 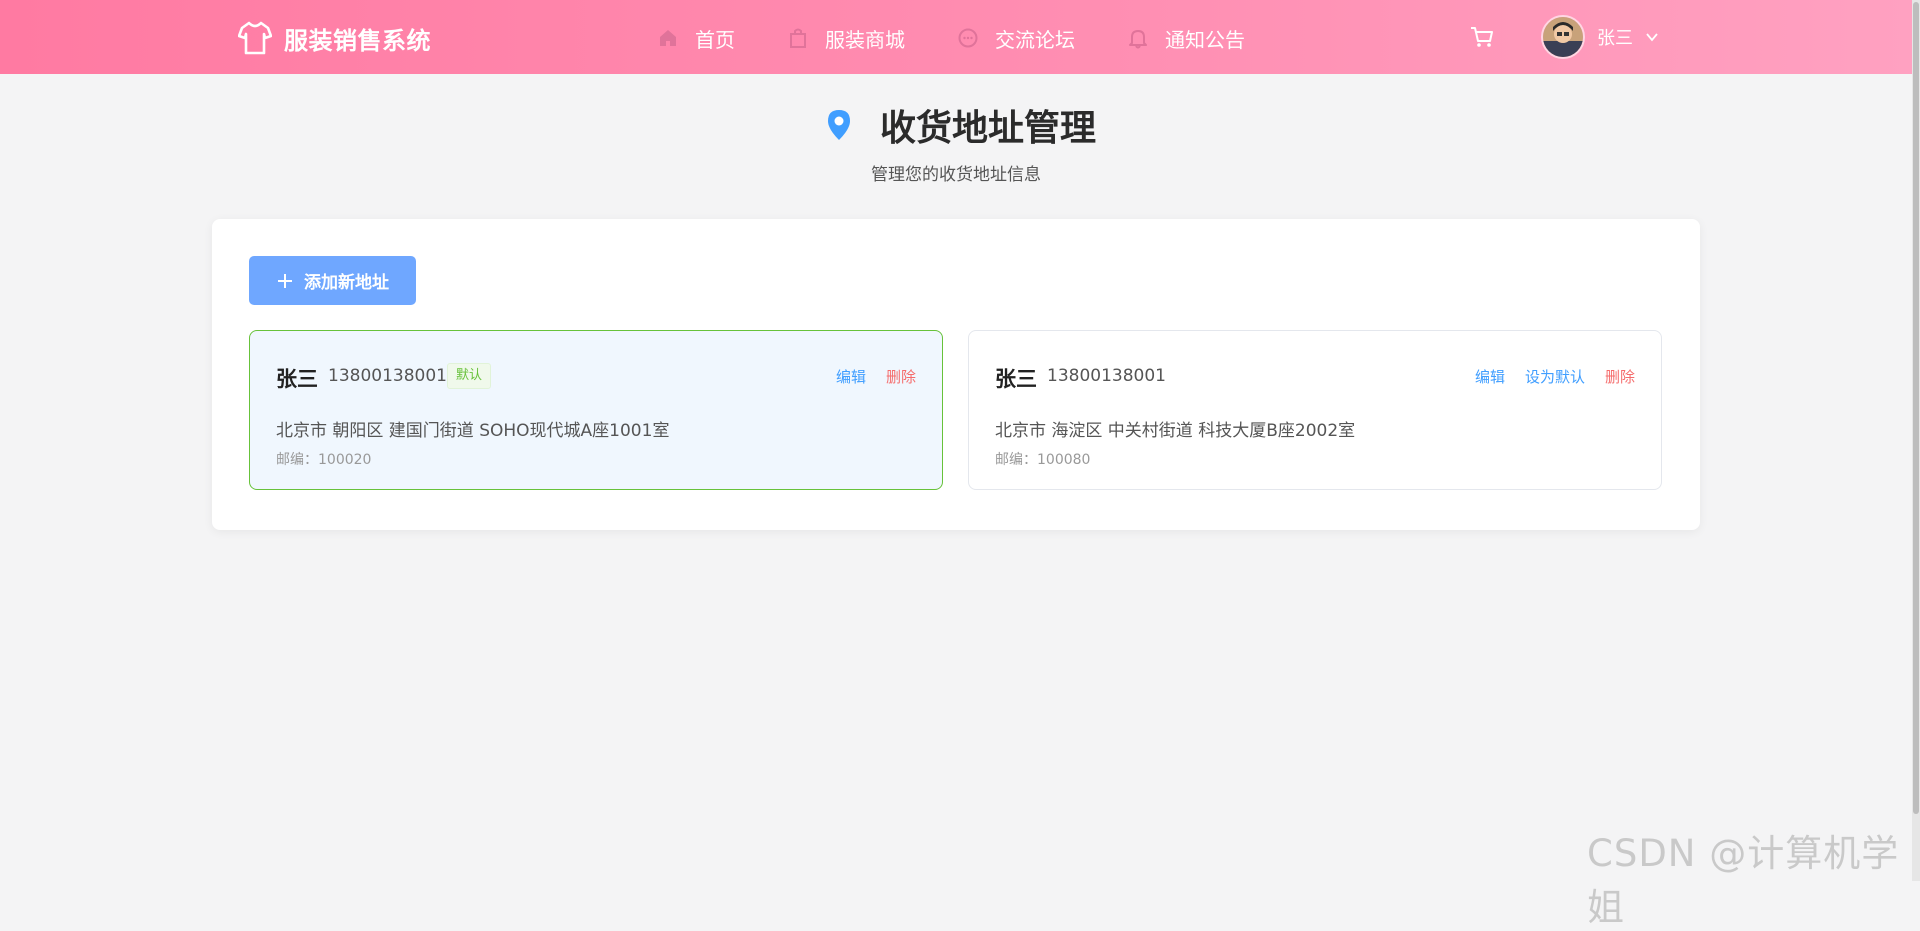 I want to click on nav-item-notice: 通知公告, so click(x=1186, y=38).